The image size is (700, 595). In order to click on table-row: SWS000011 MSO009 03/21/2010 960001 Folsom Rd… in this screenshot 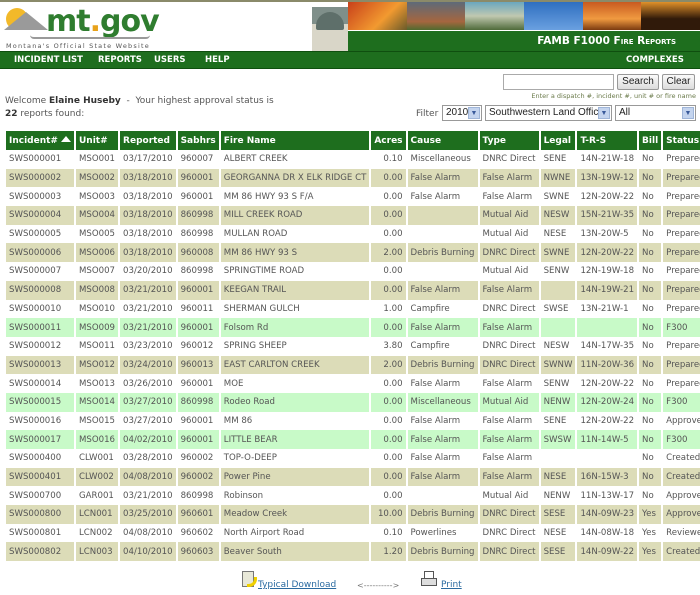, I will do `click(353, 327)`.